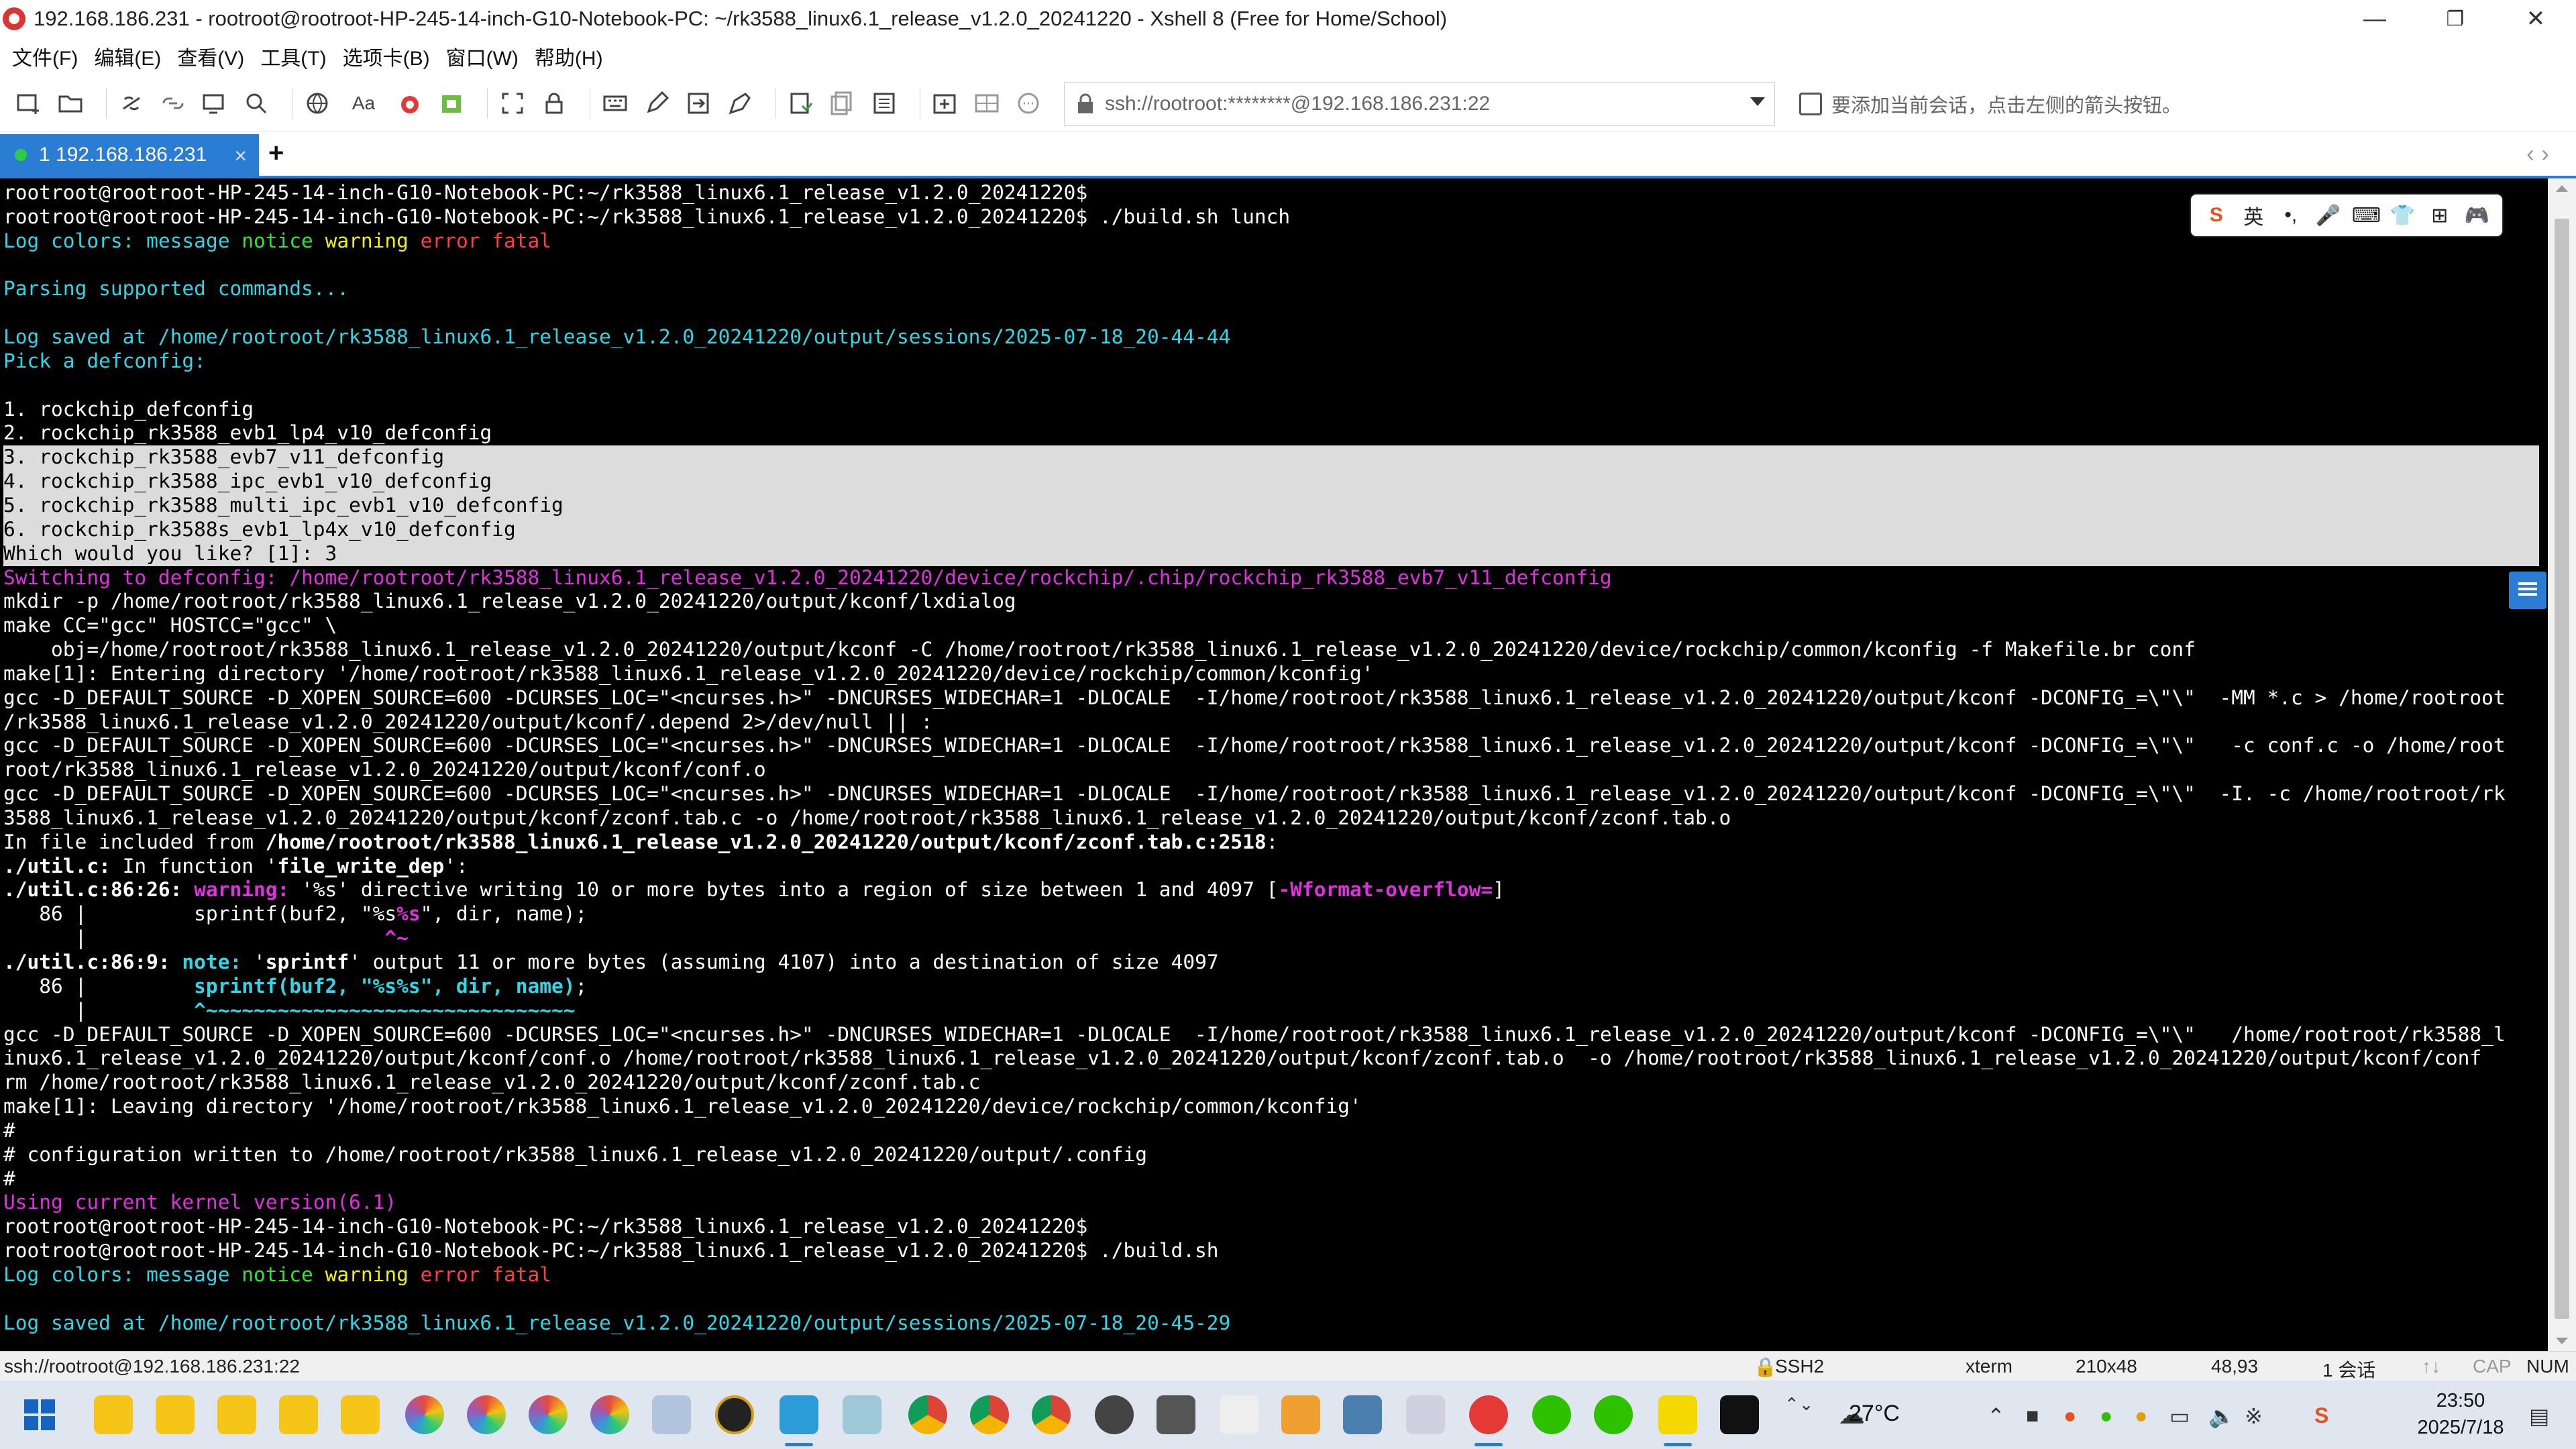 Image resolution: width=2576 pixels, height=1449 pixels. Describe the element at coordinates (2539, 1416) in the screenshot. I see `notification-icon: ▤` at that location.